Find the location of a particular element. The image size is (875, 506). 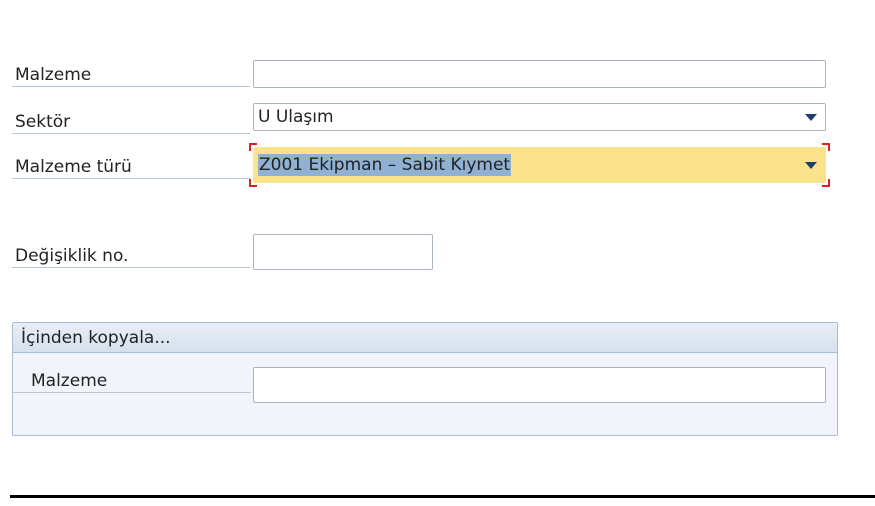

copy-material-label: Malzeme is located at coordinates (132, 380).